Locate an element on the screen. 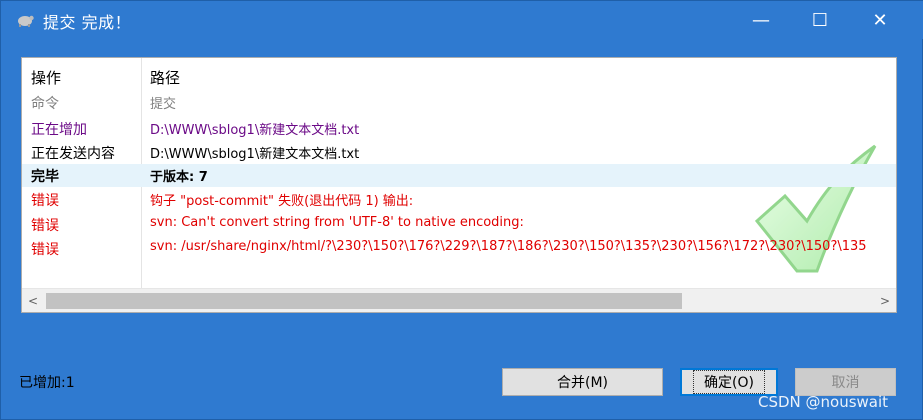 The width and height of the screenshot is (923, 420). merge-button-label: 合并(M) is located at coordinates (582, 383).